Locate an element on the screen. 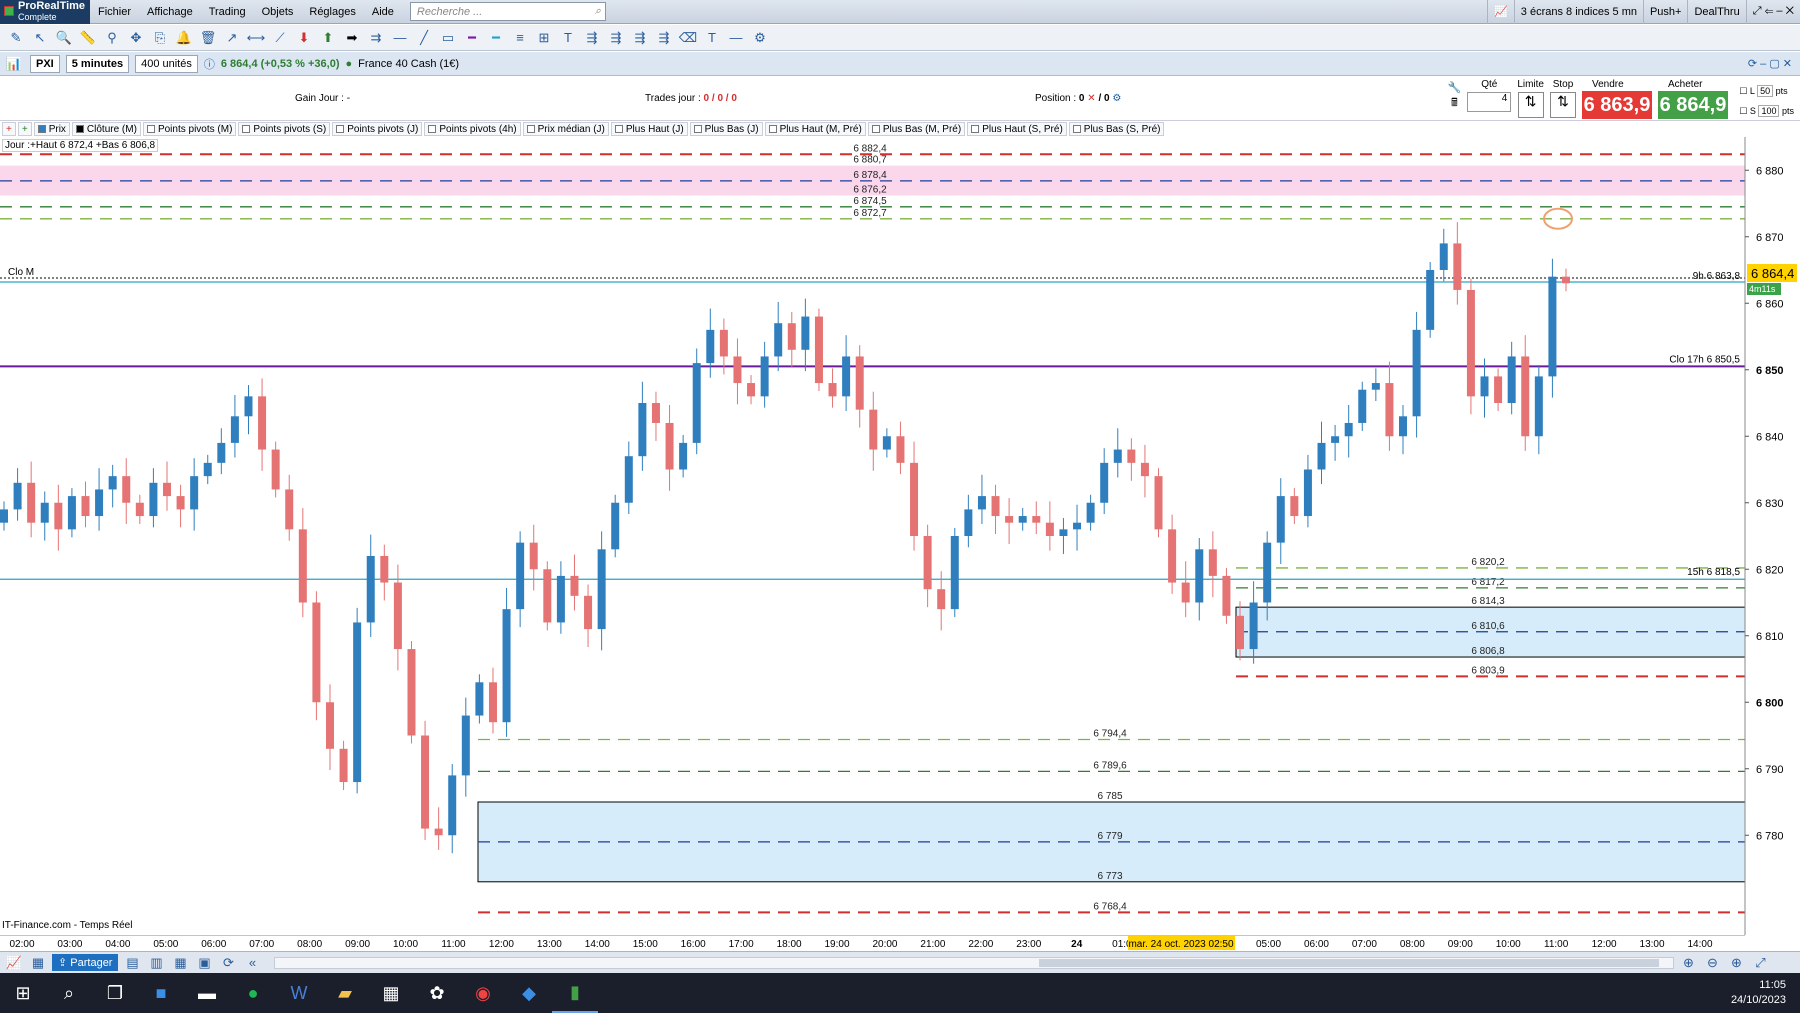 This screenshot has width=1800, height=1013. menu-reglages: Réglages is located at coordinates (332, 12).